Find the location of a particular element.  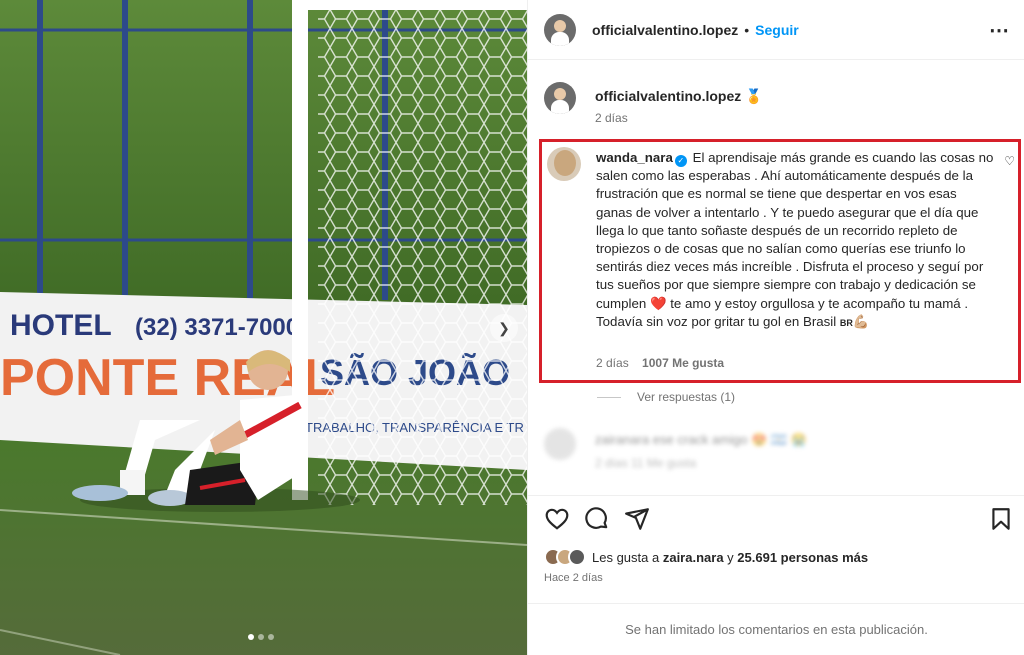

svg-text: HOTEL is located at coordinates (61, 325).